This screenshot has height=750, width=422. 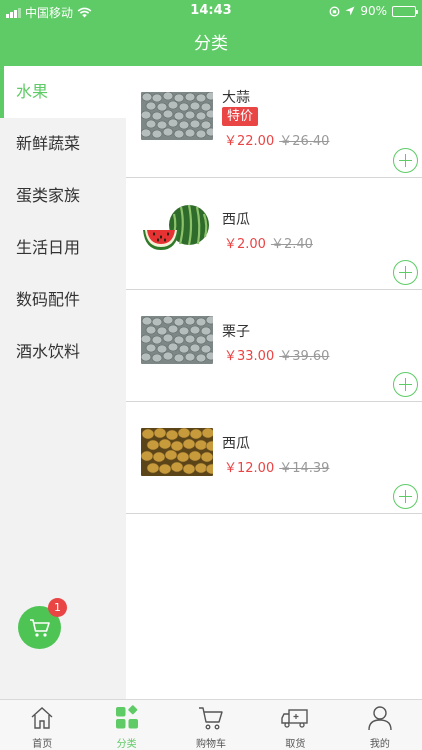 I want to click on product-item: 栗子 ￥33.00 ￥39.60, so click(x=274, y=346).